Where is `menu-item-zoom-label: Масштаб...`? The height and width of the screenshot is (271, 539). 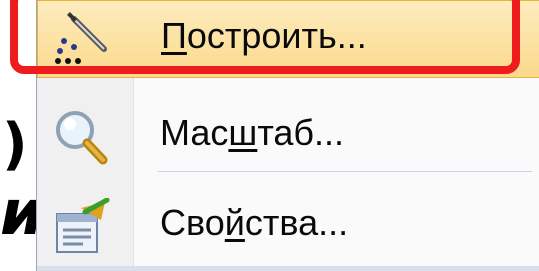 menu-item-zoom-label: Масштаб... is located at coordinates (252, 132).